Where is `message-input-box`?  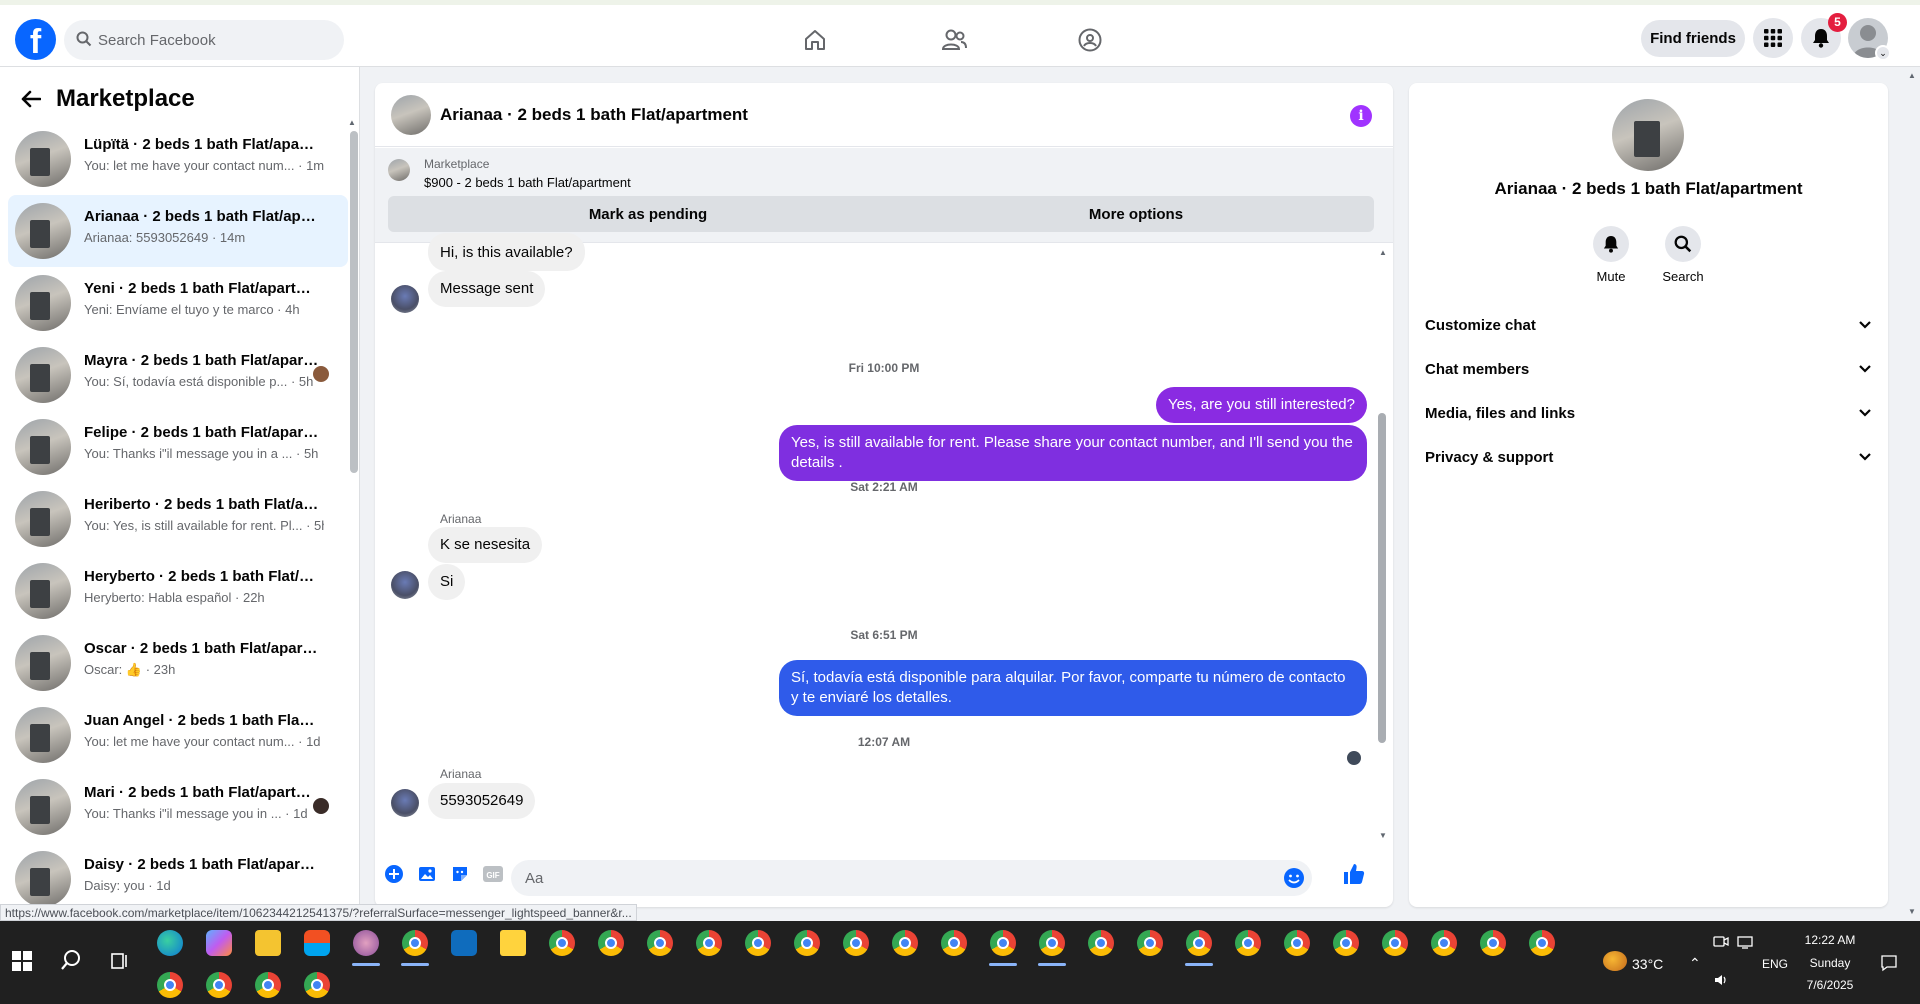 message-input-box is located at coordinates (911, 878).